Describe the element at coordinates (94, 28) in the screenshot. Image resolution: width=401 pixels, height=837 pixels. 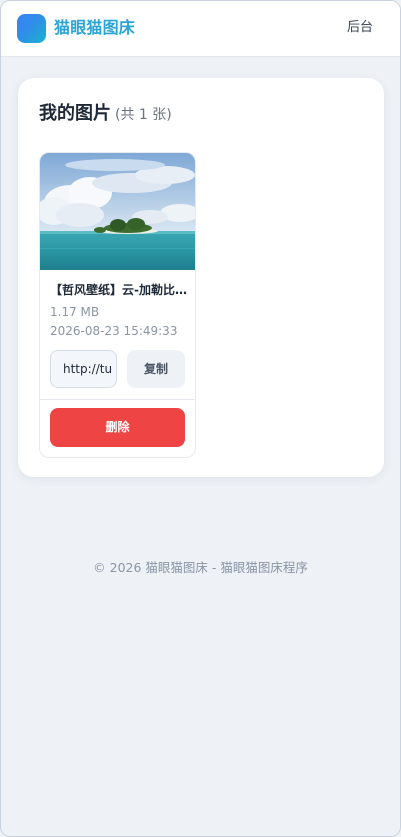
I see `brand-title: 猫眼猫图床` at that location.